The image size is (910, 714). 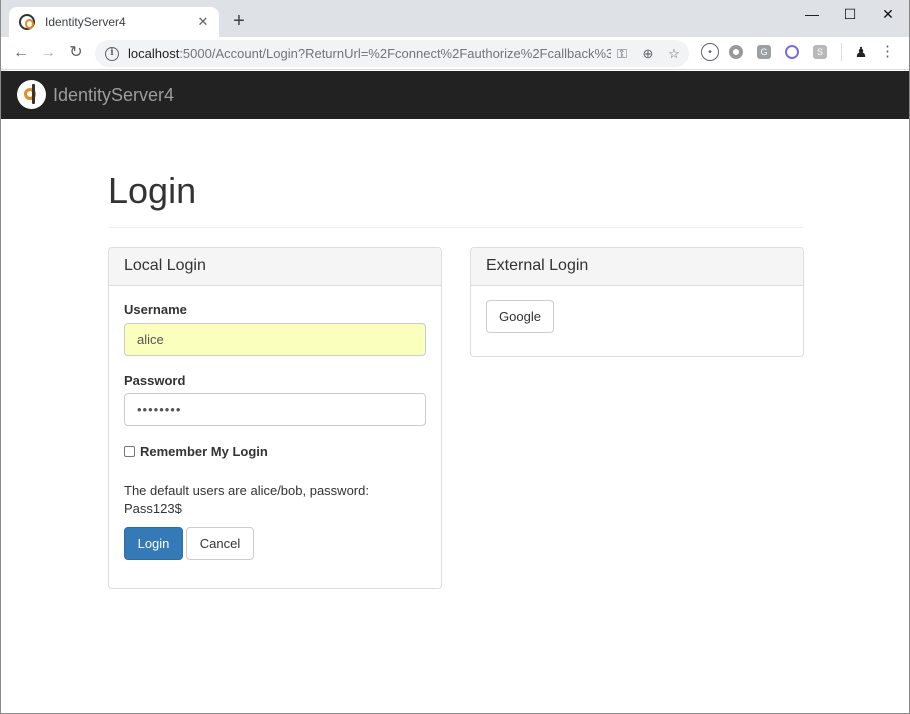 I want to click on browser-tab-strip: IdentityServer4 ✕ + — ☐ ✕, so click(x=455, y=18).